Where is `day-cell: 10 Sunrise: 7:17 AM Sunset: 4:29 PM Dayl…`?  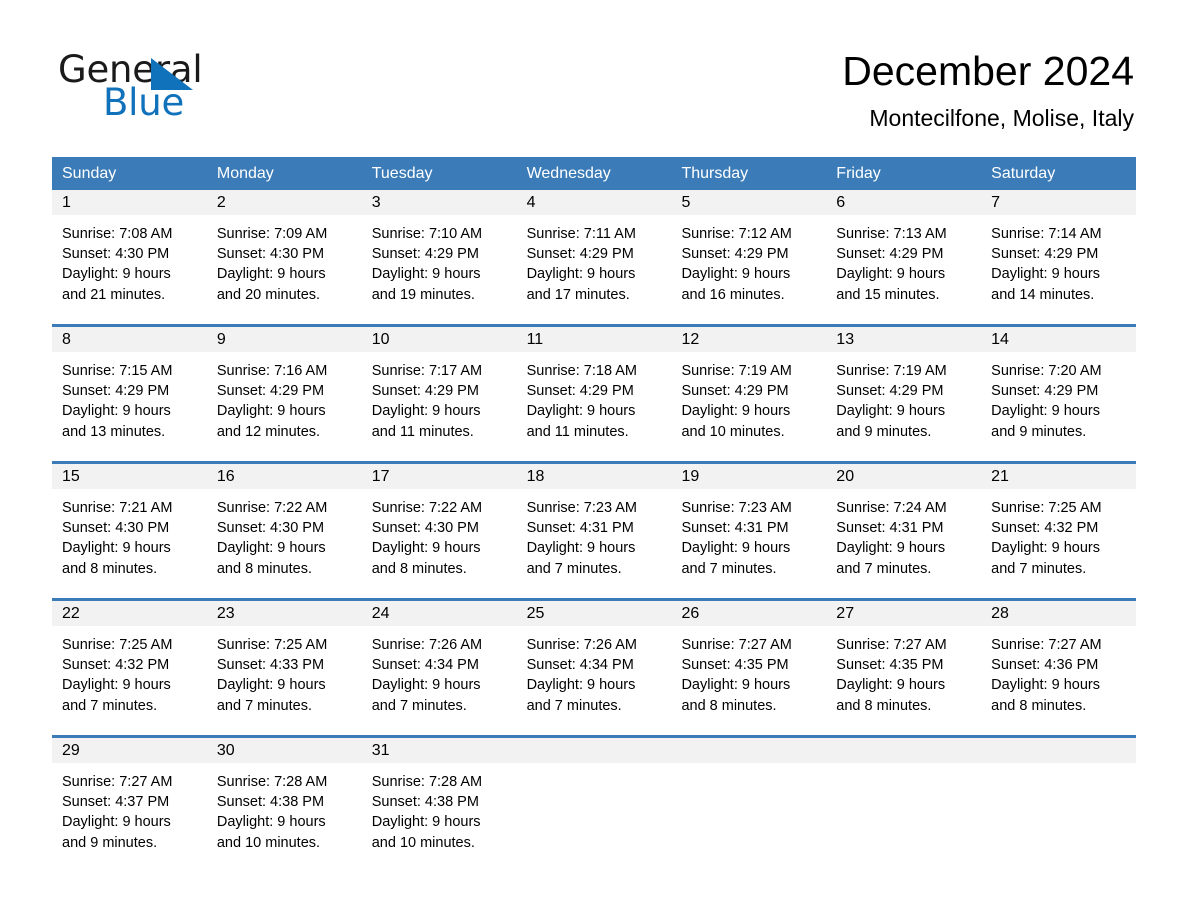
day-cell: 10 Sunrise: 7:17 AM Sunset: 4:29 PM Dayl… is located at coordinates (439, 389).